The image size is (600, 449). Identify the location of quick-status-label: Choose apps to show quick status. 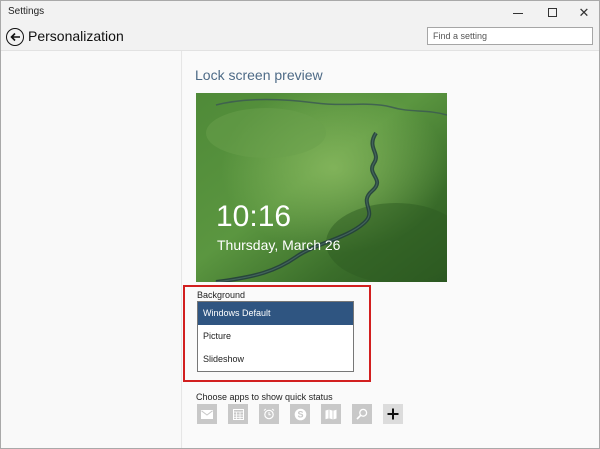
(264, 397).